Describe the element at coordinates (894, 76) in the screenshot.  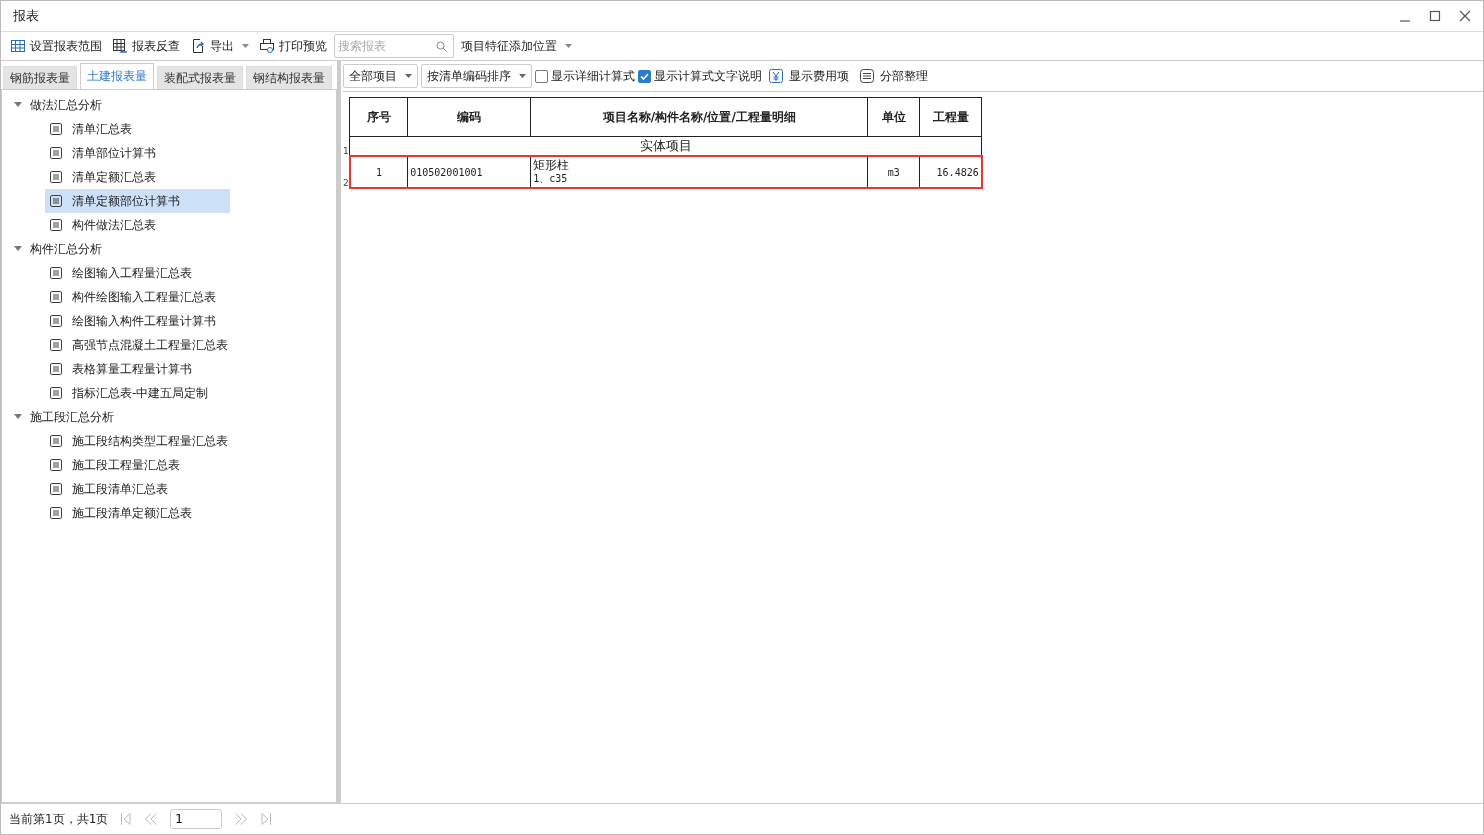
I see `option-button: 分部整理` at that location.